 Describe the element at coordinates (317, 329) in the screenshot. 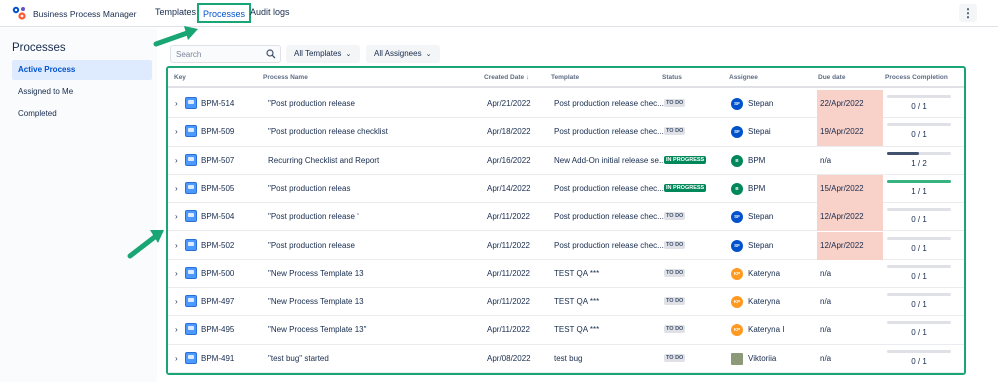

I see `process-name: "New Process Template 13"` at that location.